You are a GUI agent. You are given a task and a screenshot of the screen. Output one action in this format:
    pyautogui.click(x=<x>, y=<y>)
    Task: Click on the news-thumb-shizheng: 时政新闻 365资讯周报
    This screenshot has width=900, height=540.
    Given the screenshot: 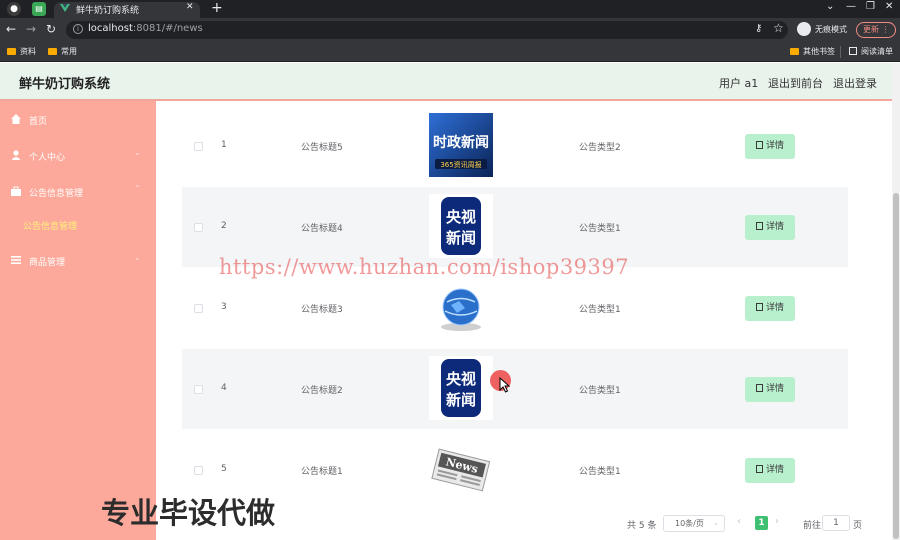 What is the action you would take?
    pyautogui.click(x=461, y=145)
    